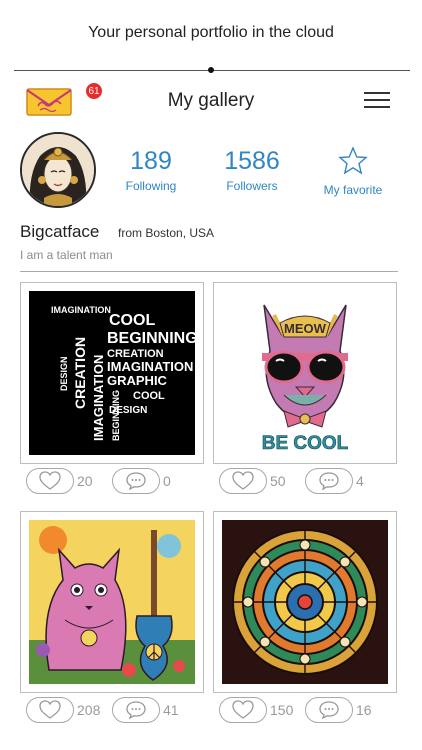 The height and width of the screenshot is (750, 422). I want to click on comment-button: 16, so click(338, 710).